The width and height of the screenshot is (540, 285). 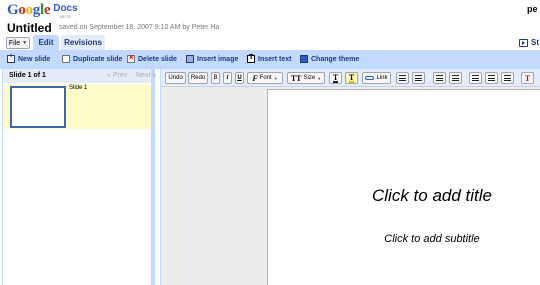 I want to click on clear-formatting-icon: T, so click(x=527, y=78).